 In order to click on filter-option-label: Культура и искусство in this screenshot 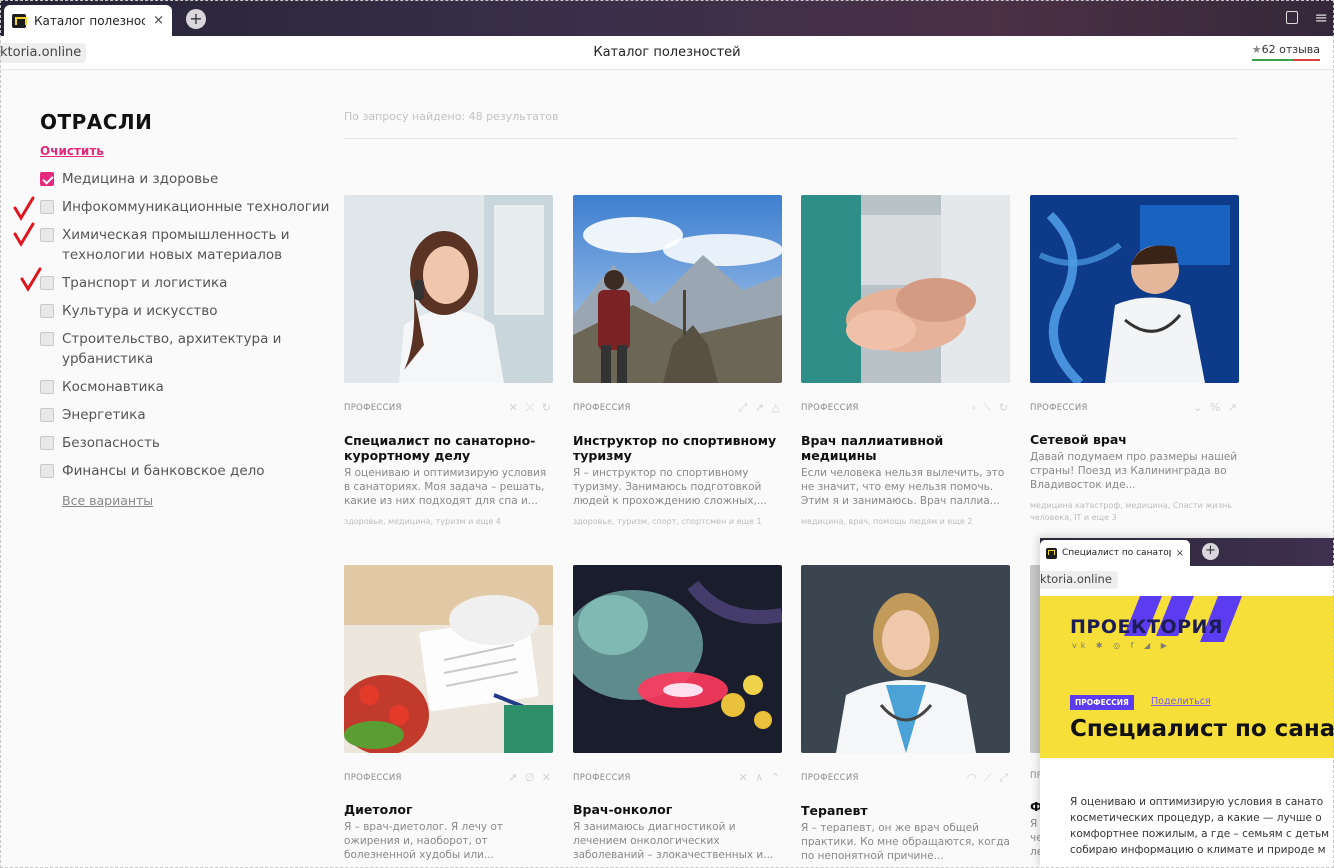, I will do `click(140, 311)`.